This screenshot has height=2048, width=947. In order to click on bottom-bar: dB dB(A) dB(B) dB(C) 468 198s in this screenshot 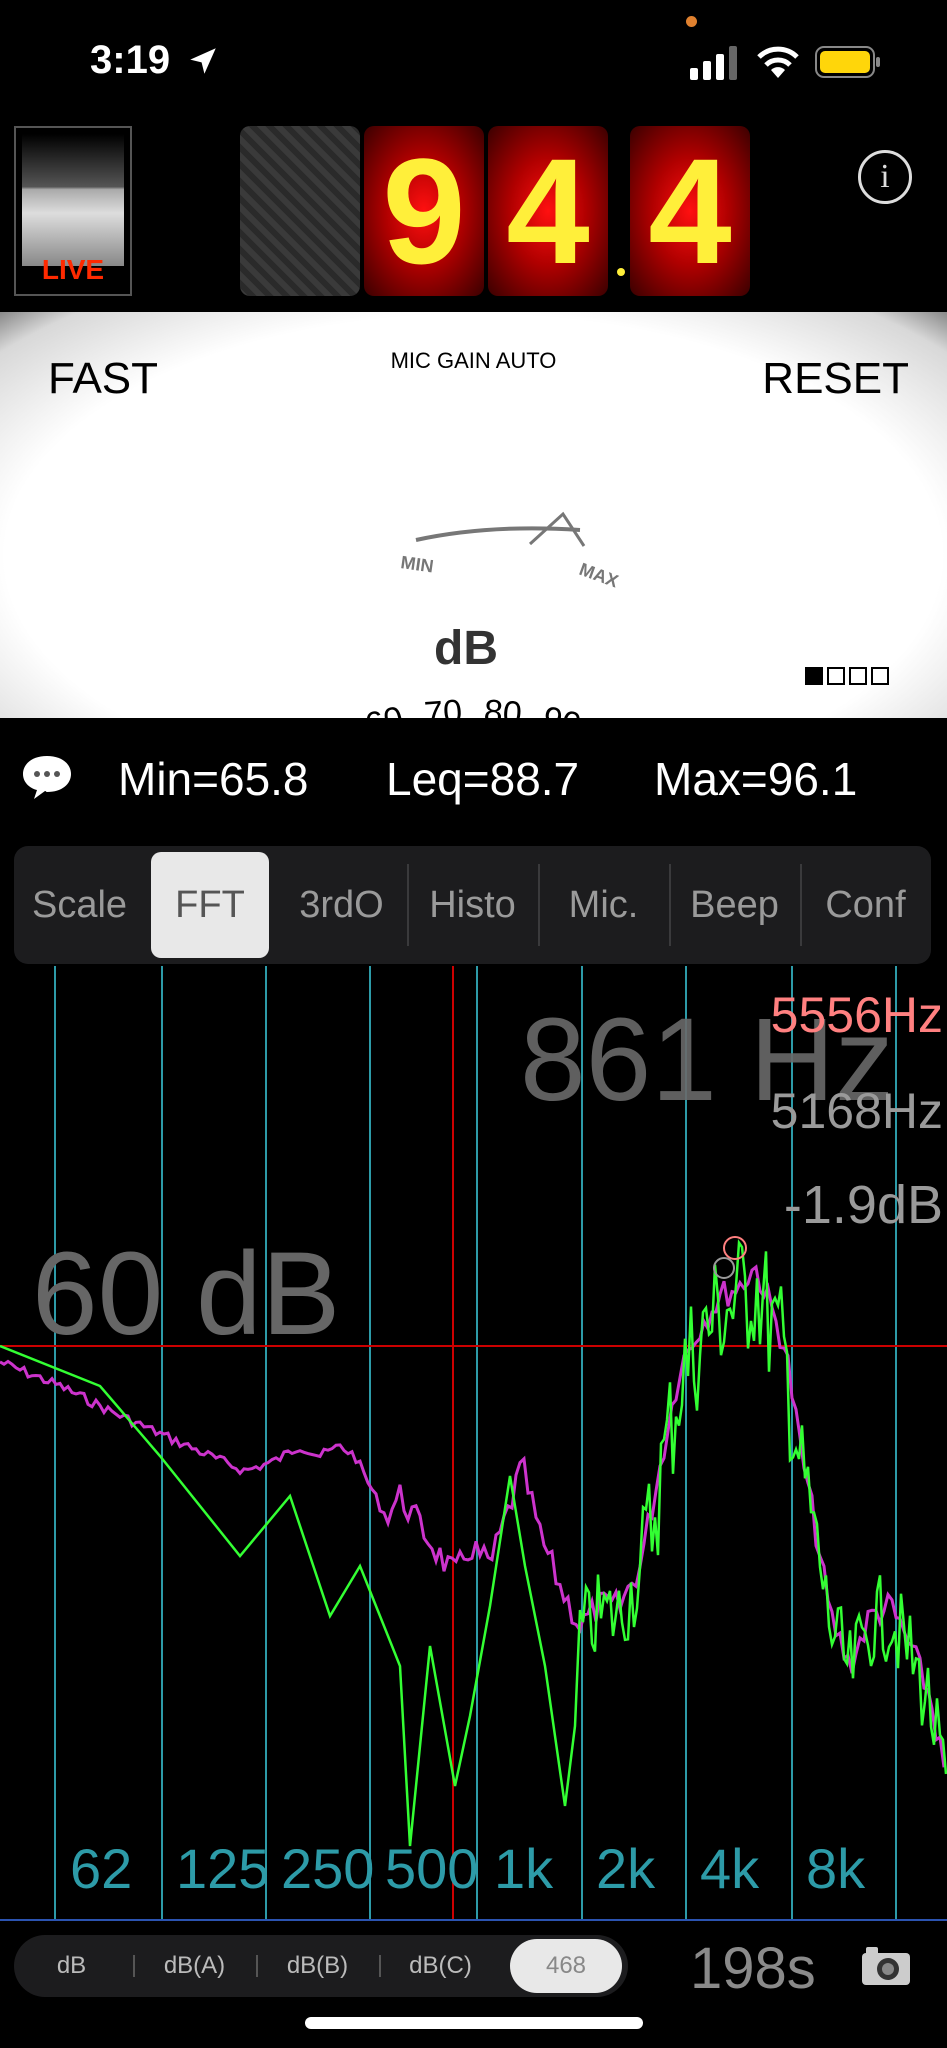, I will do `click(473, 1984)`.